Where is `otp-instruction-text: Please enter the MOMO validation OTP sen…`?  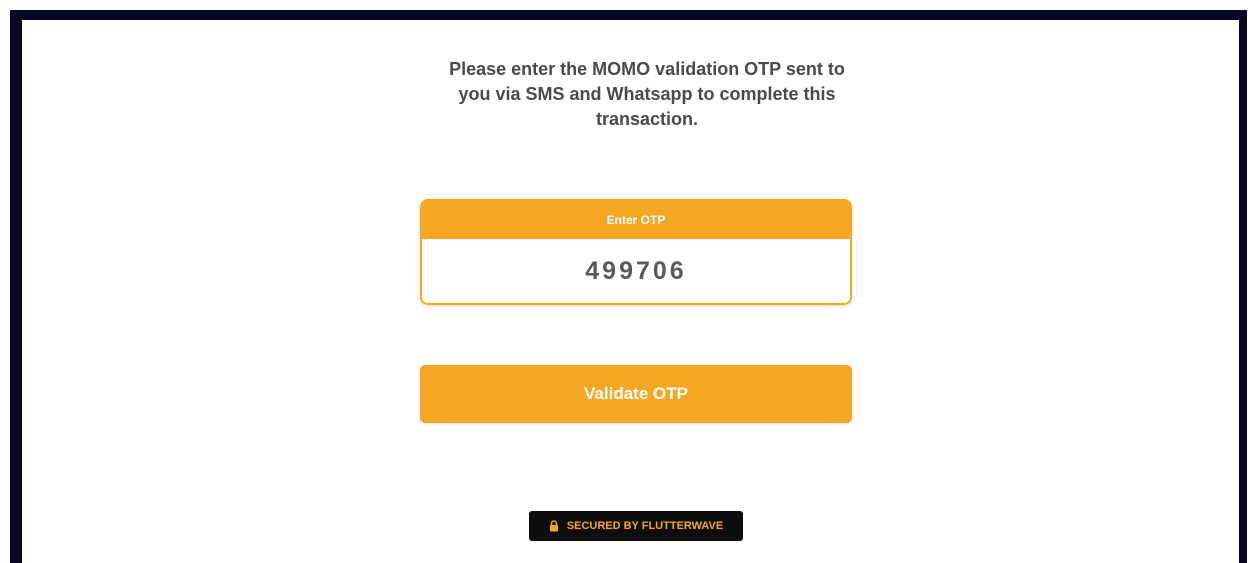 otp-instruction-text: Please enter the MOMO validation OTP sen… is located at coordinates (647, 94).